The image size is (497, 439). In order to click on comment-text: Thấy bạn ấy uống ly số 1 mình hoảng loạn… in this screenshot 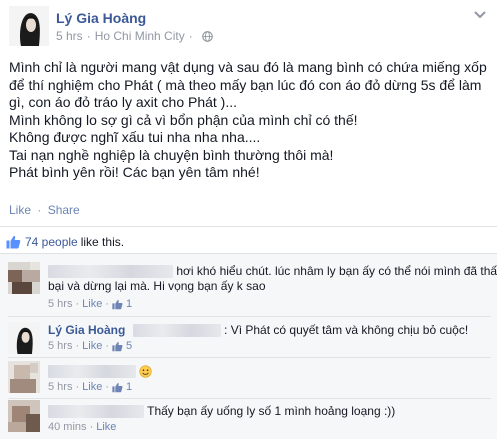, I will do `click(221, 411)`.